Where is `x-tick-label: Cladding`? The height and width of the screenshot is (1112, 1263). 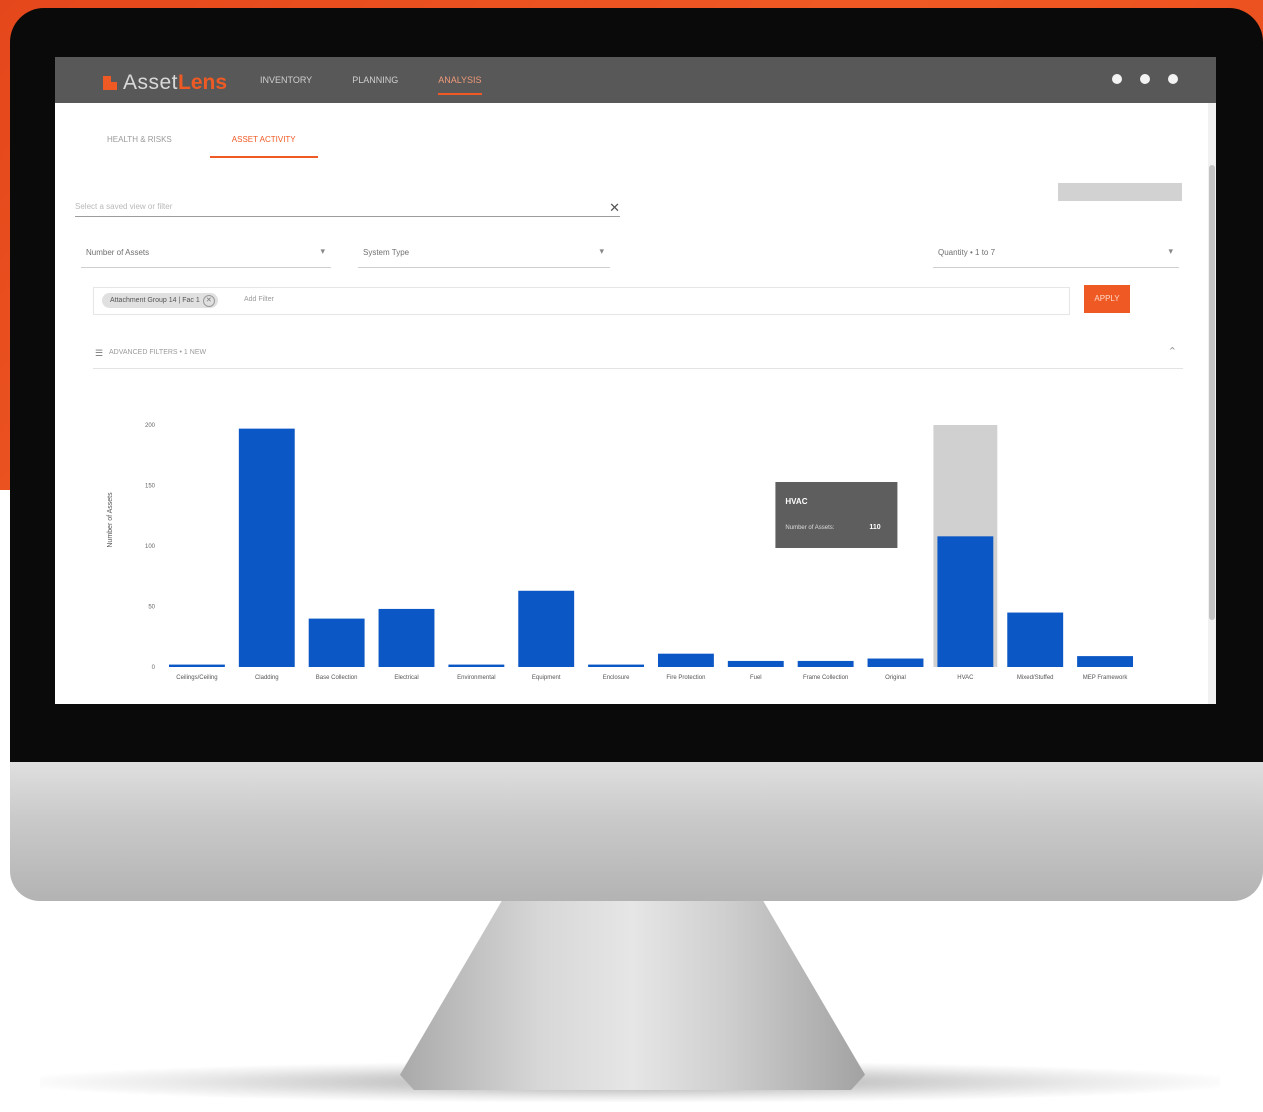
x-tick-label: Cladding is located at coordinates (267, 678).